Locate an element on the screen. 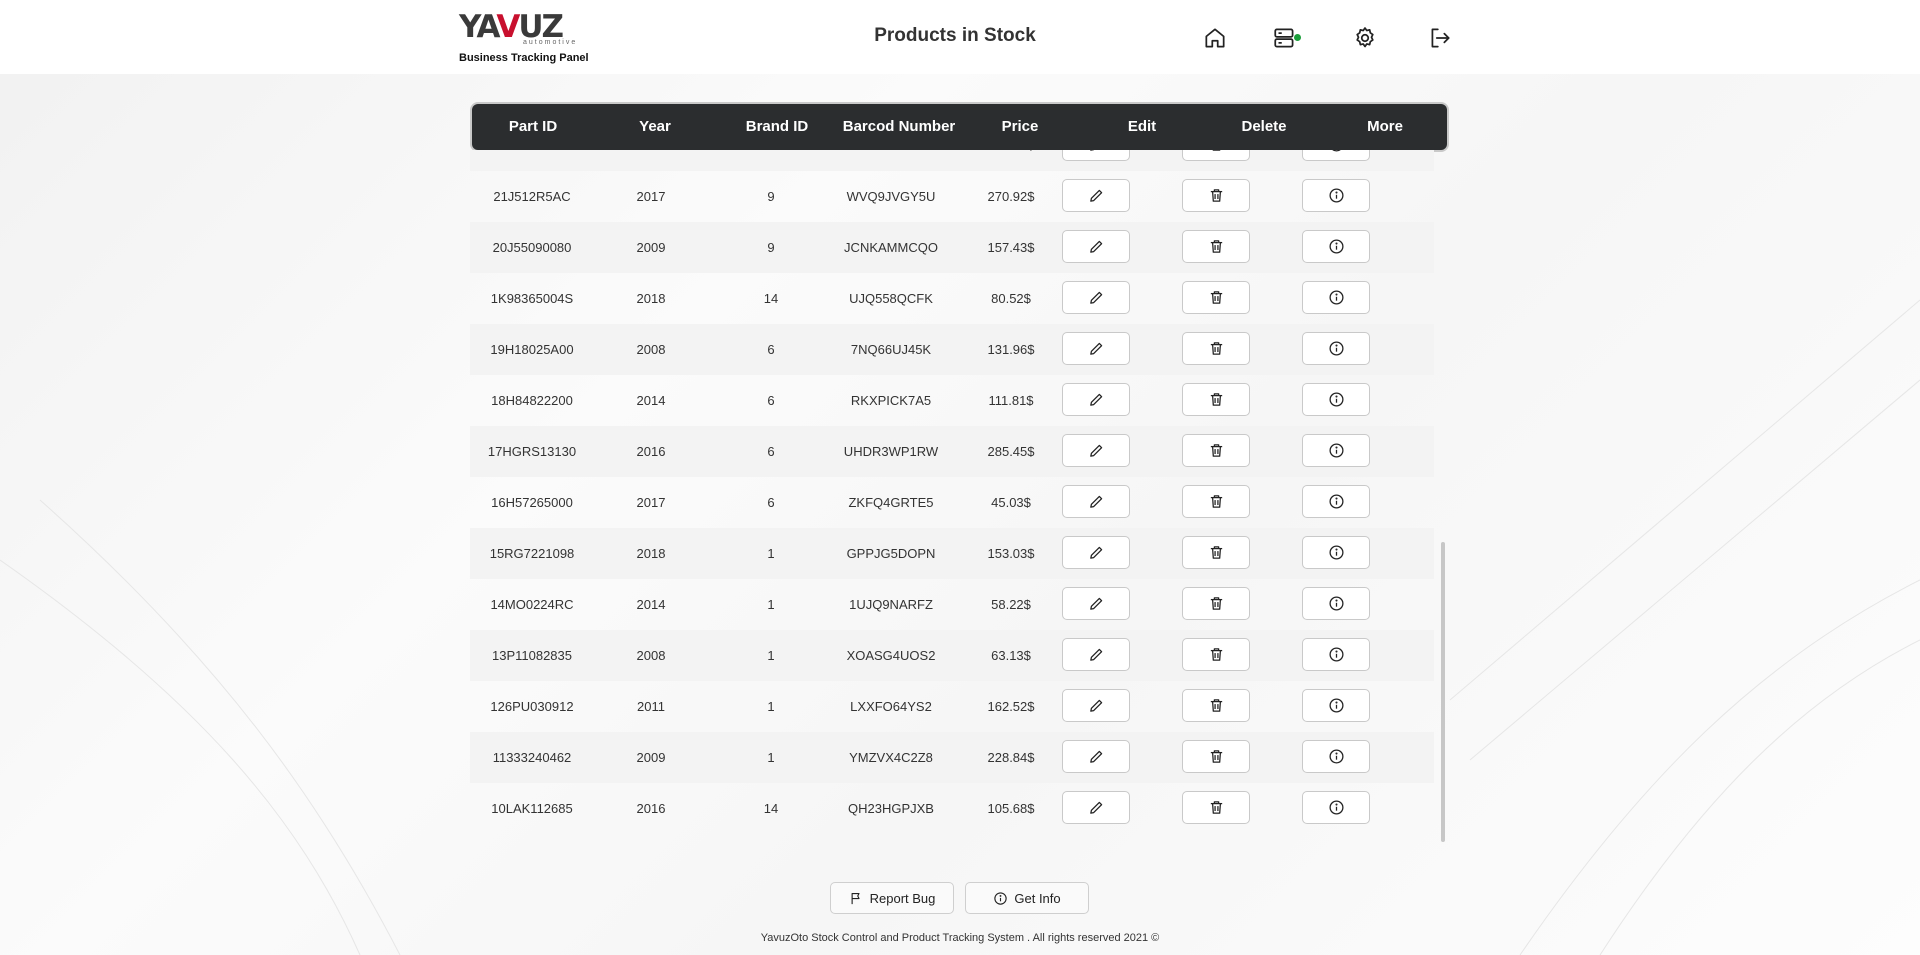  barcode-cell: 7NQ66UJ45K is located at coordinates (891, 349).